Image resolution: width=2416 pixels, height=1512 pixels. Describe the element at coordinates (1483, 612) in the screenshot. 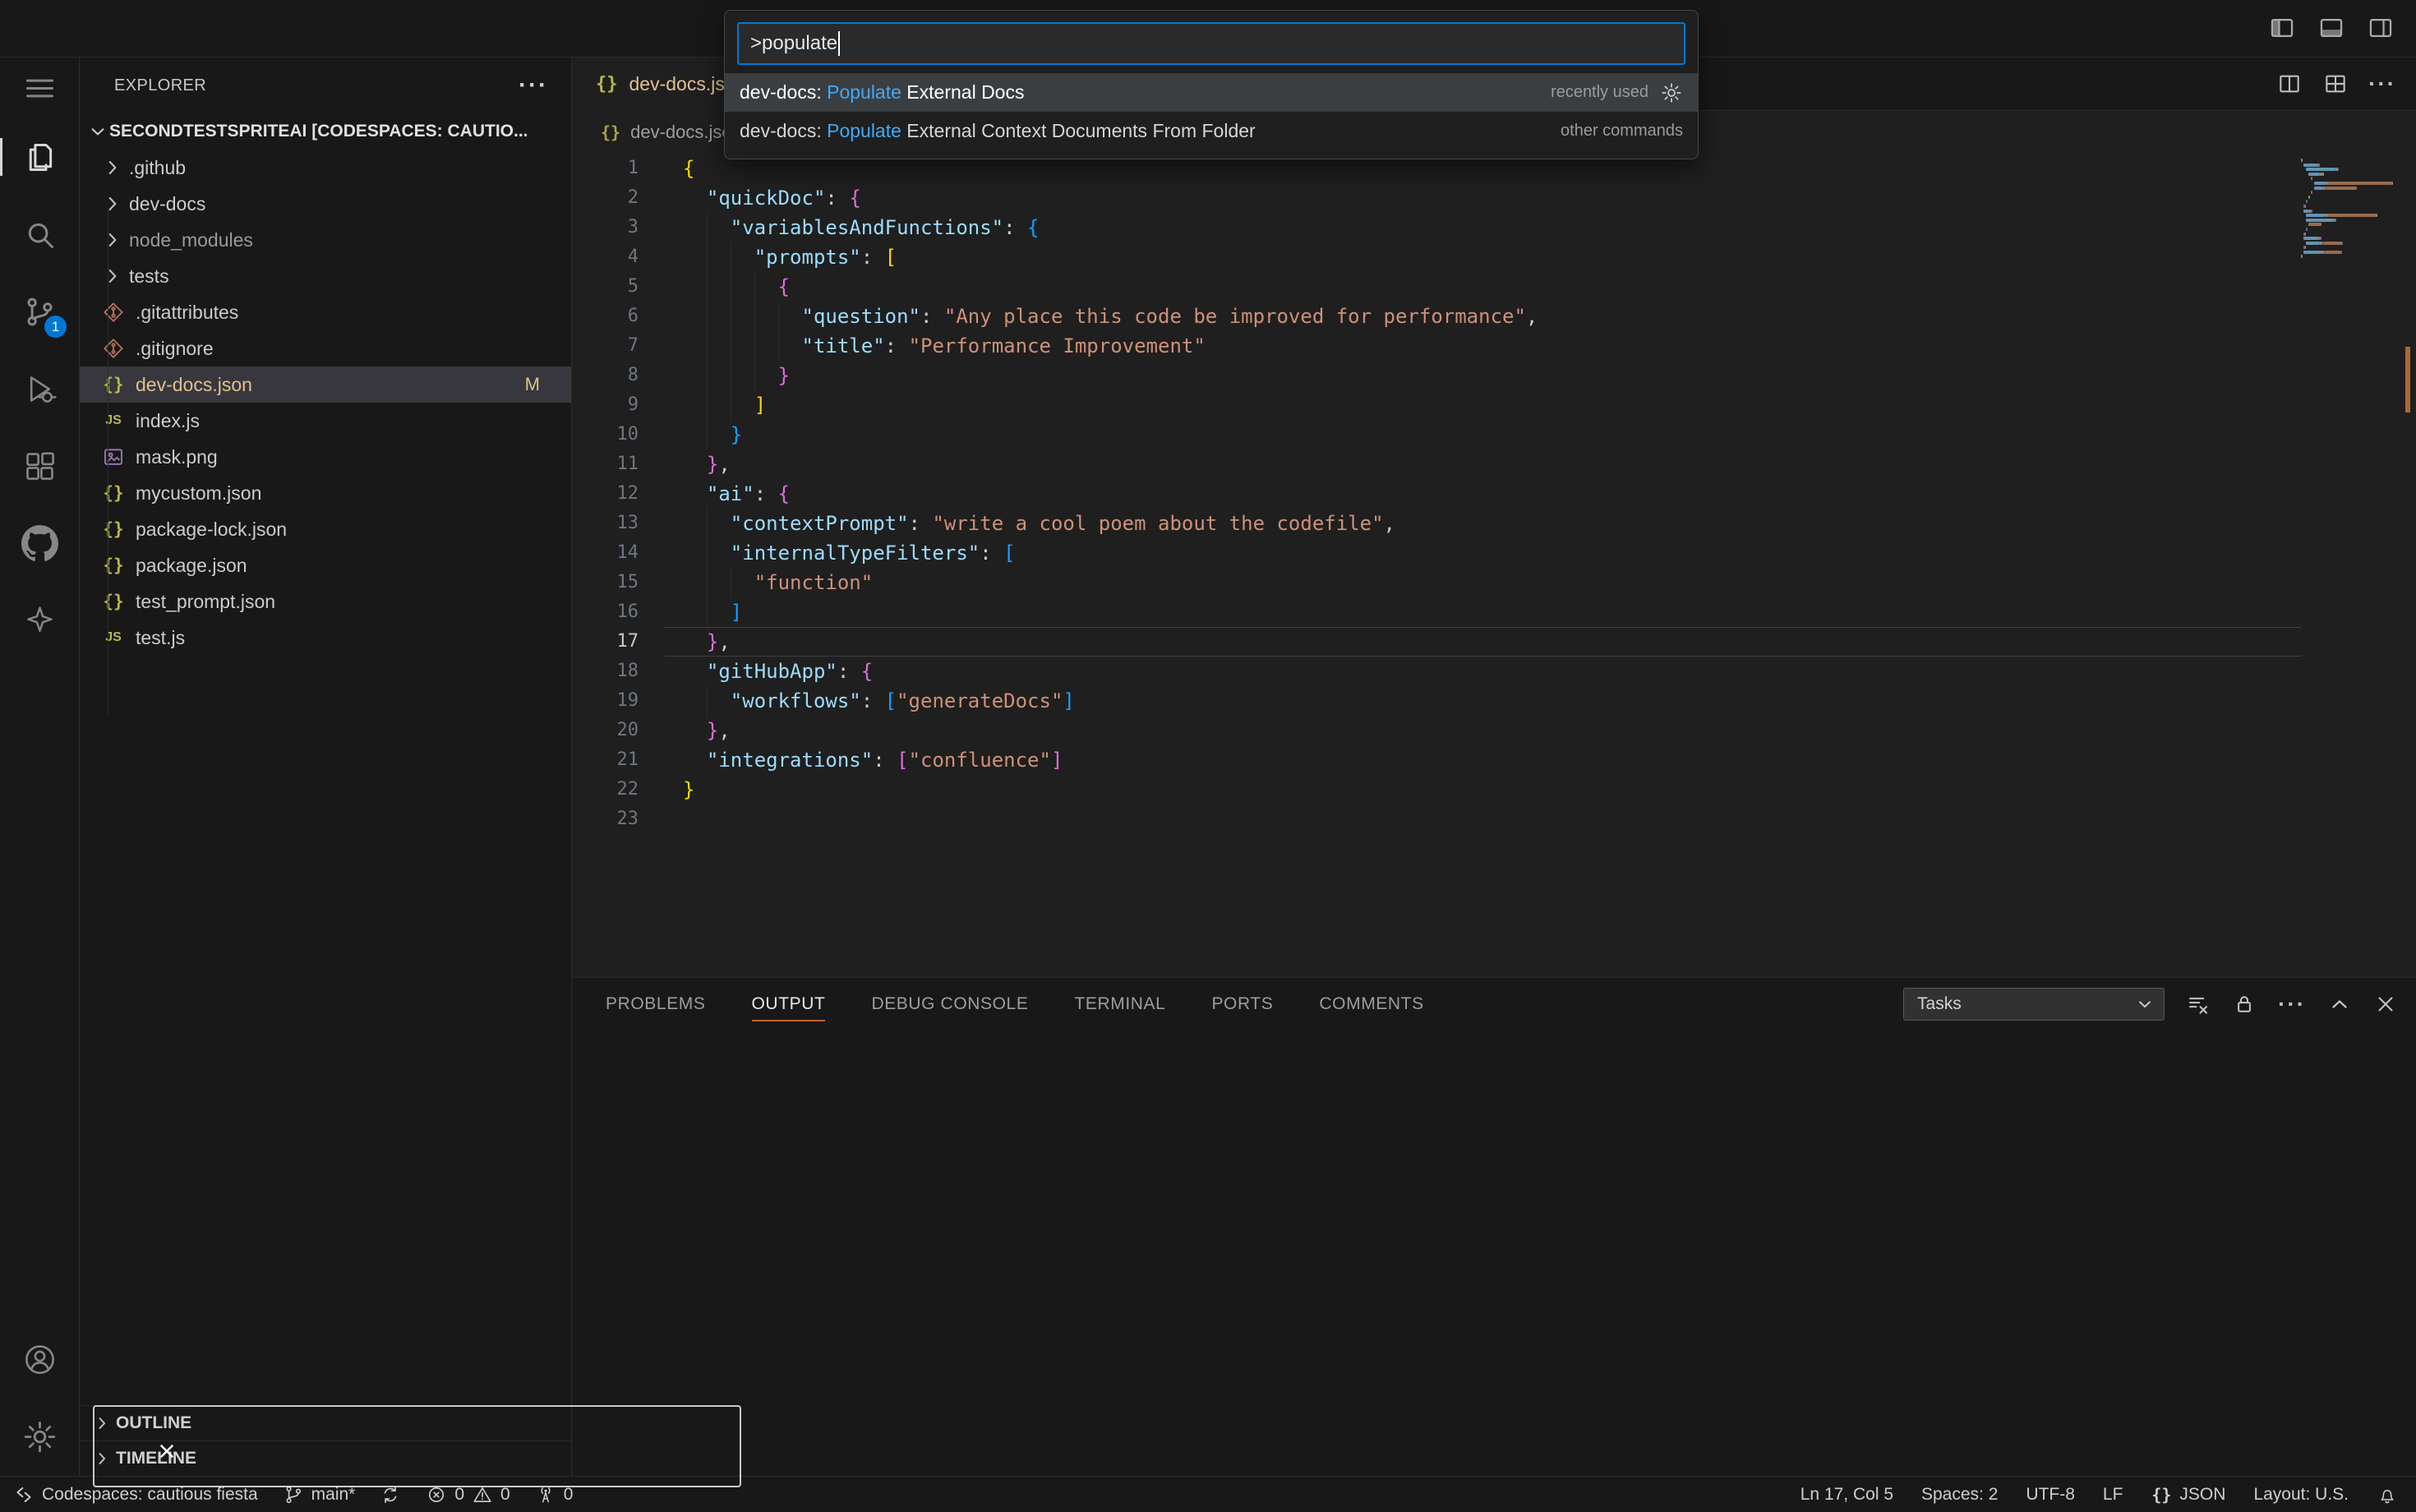

I see `code-line-16: ]` at that location.